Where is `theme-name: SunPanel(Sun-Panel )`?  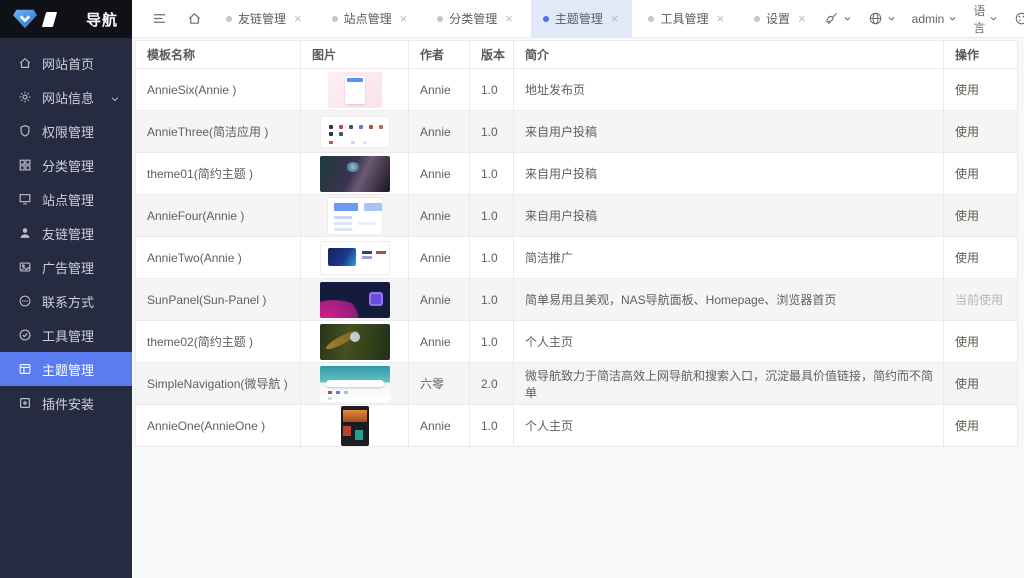 theme-name: SunPanel(Sun-Panel ) is located at coordinates (218, 299).